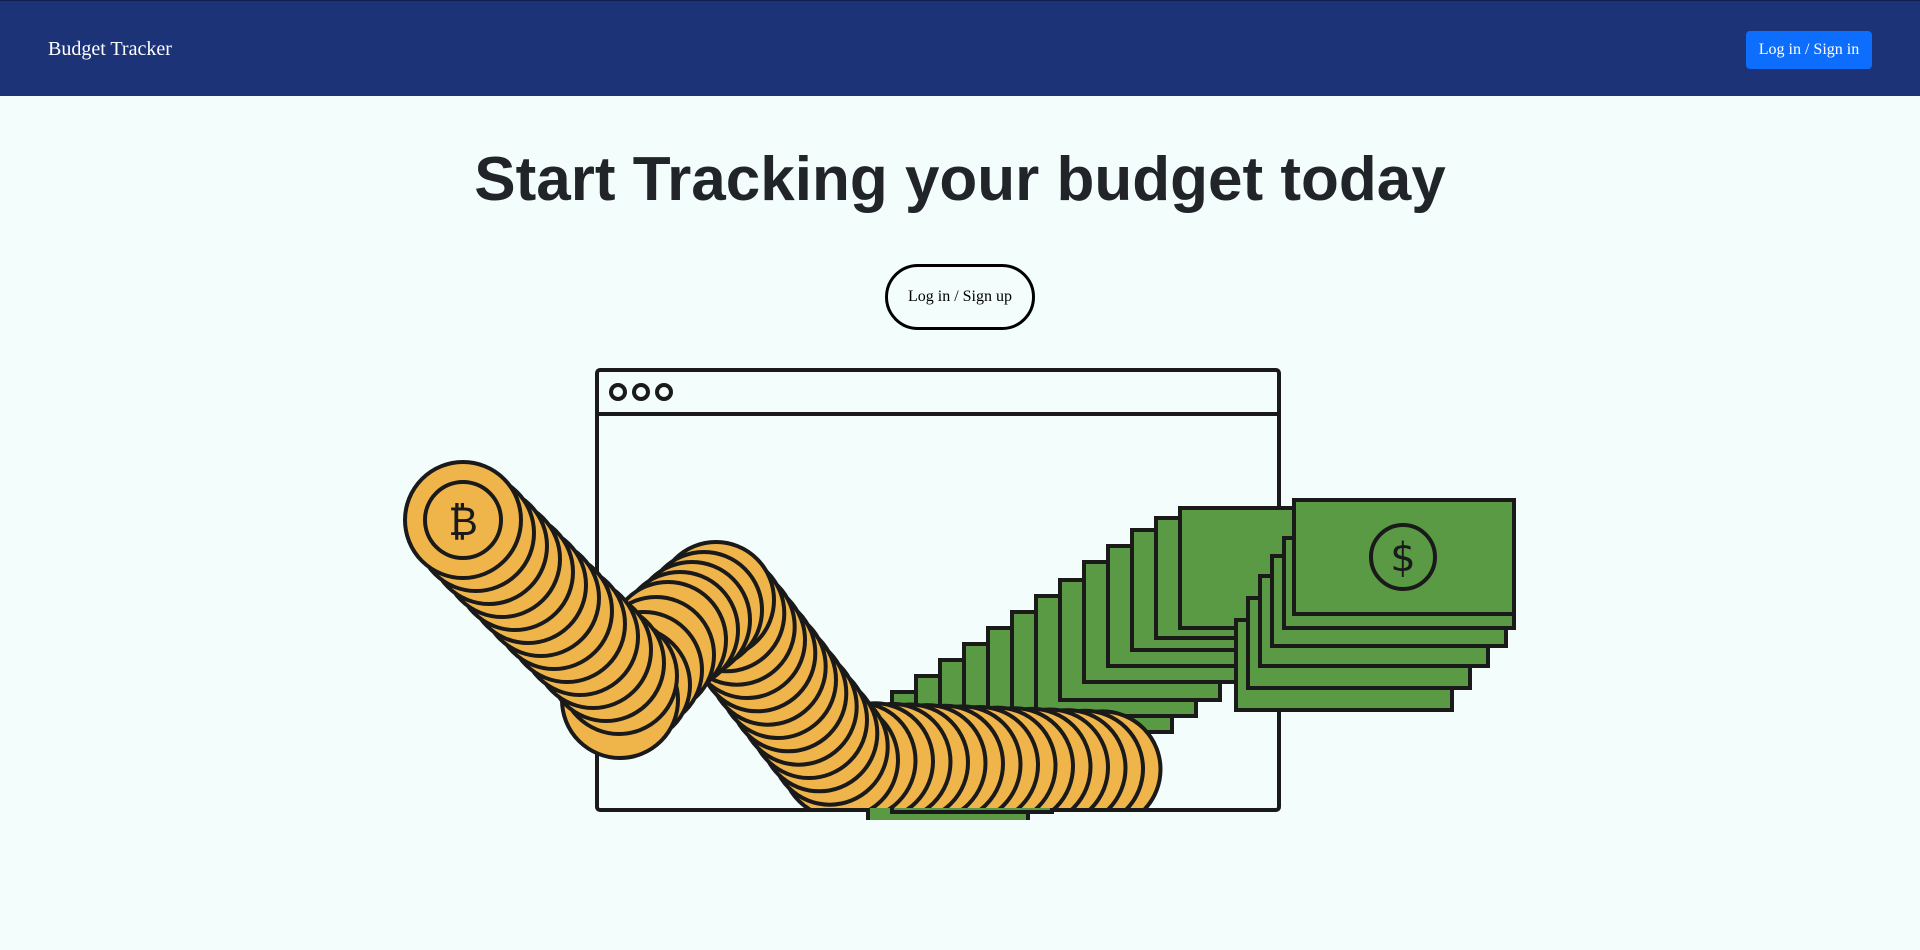 Image resolution: width=1920 pixels, height=950 pixels. I want to click on bitcoin-symbol-icon: ₿, so click(463, 522).